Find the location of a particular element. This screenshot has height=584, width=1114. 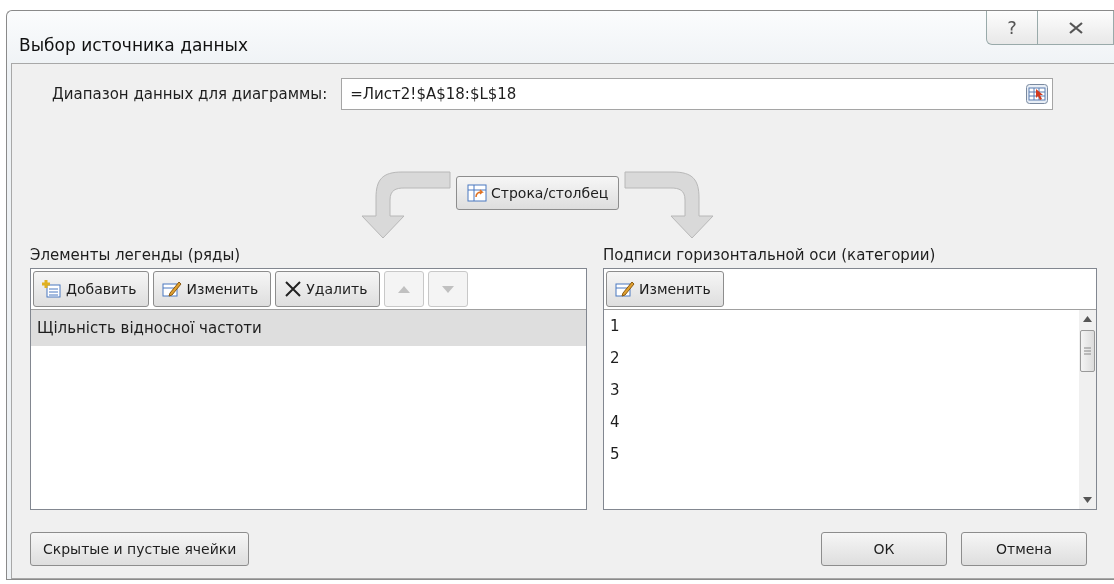

category-item: 5 is located at coordinates (841, 454).